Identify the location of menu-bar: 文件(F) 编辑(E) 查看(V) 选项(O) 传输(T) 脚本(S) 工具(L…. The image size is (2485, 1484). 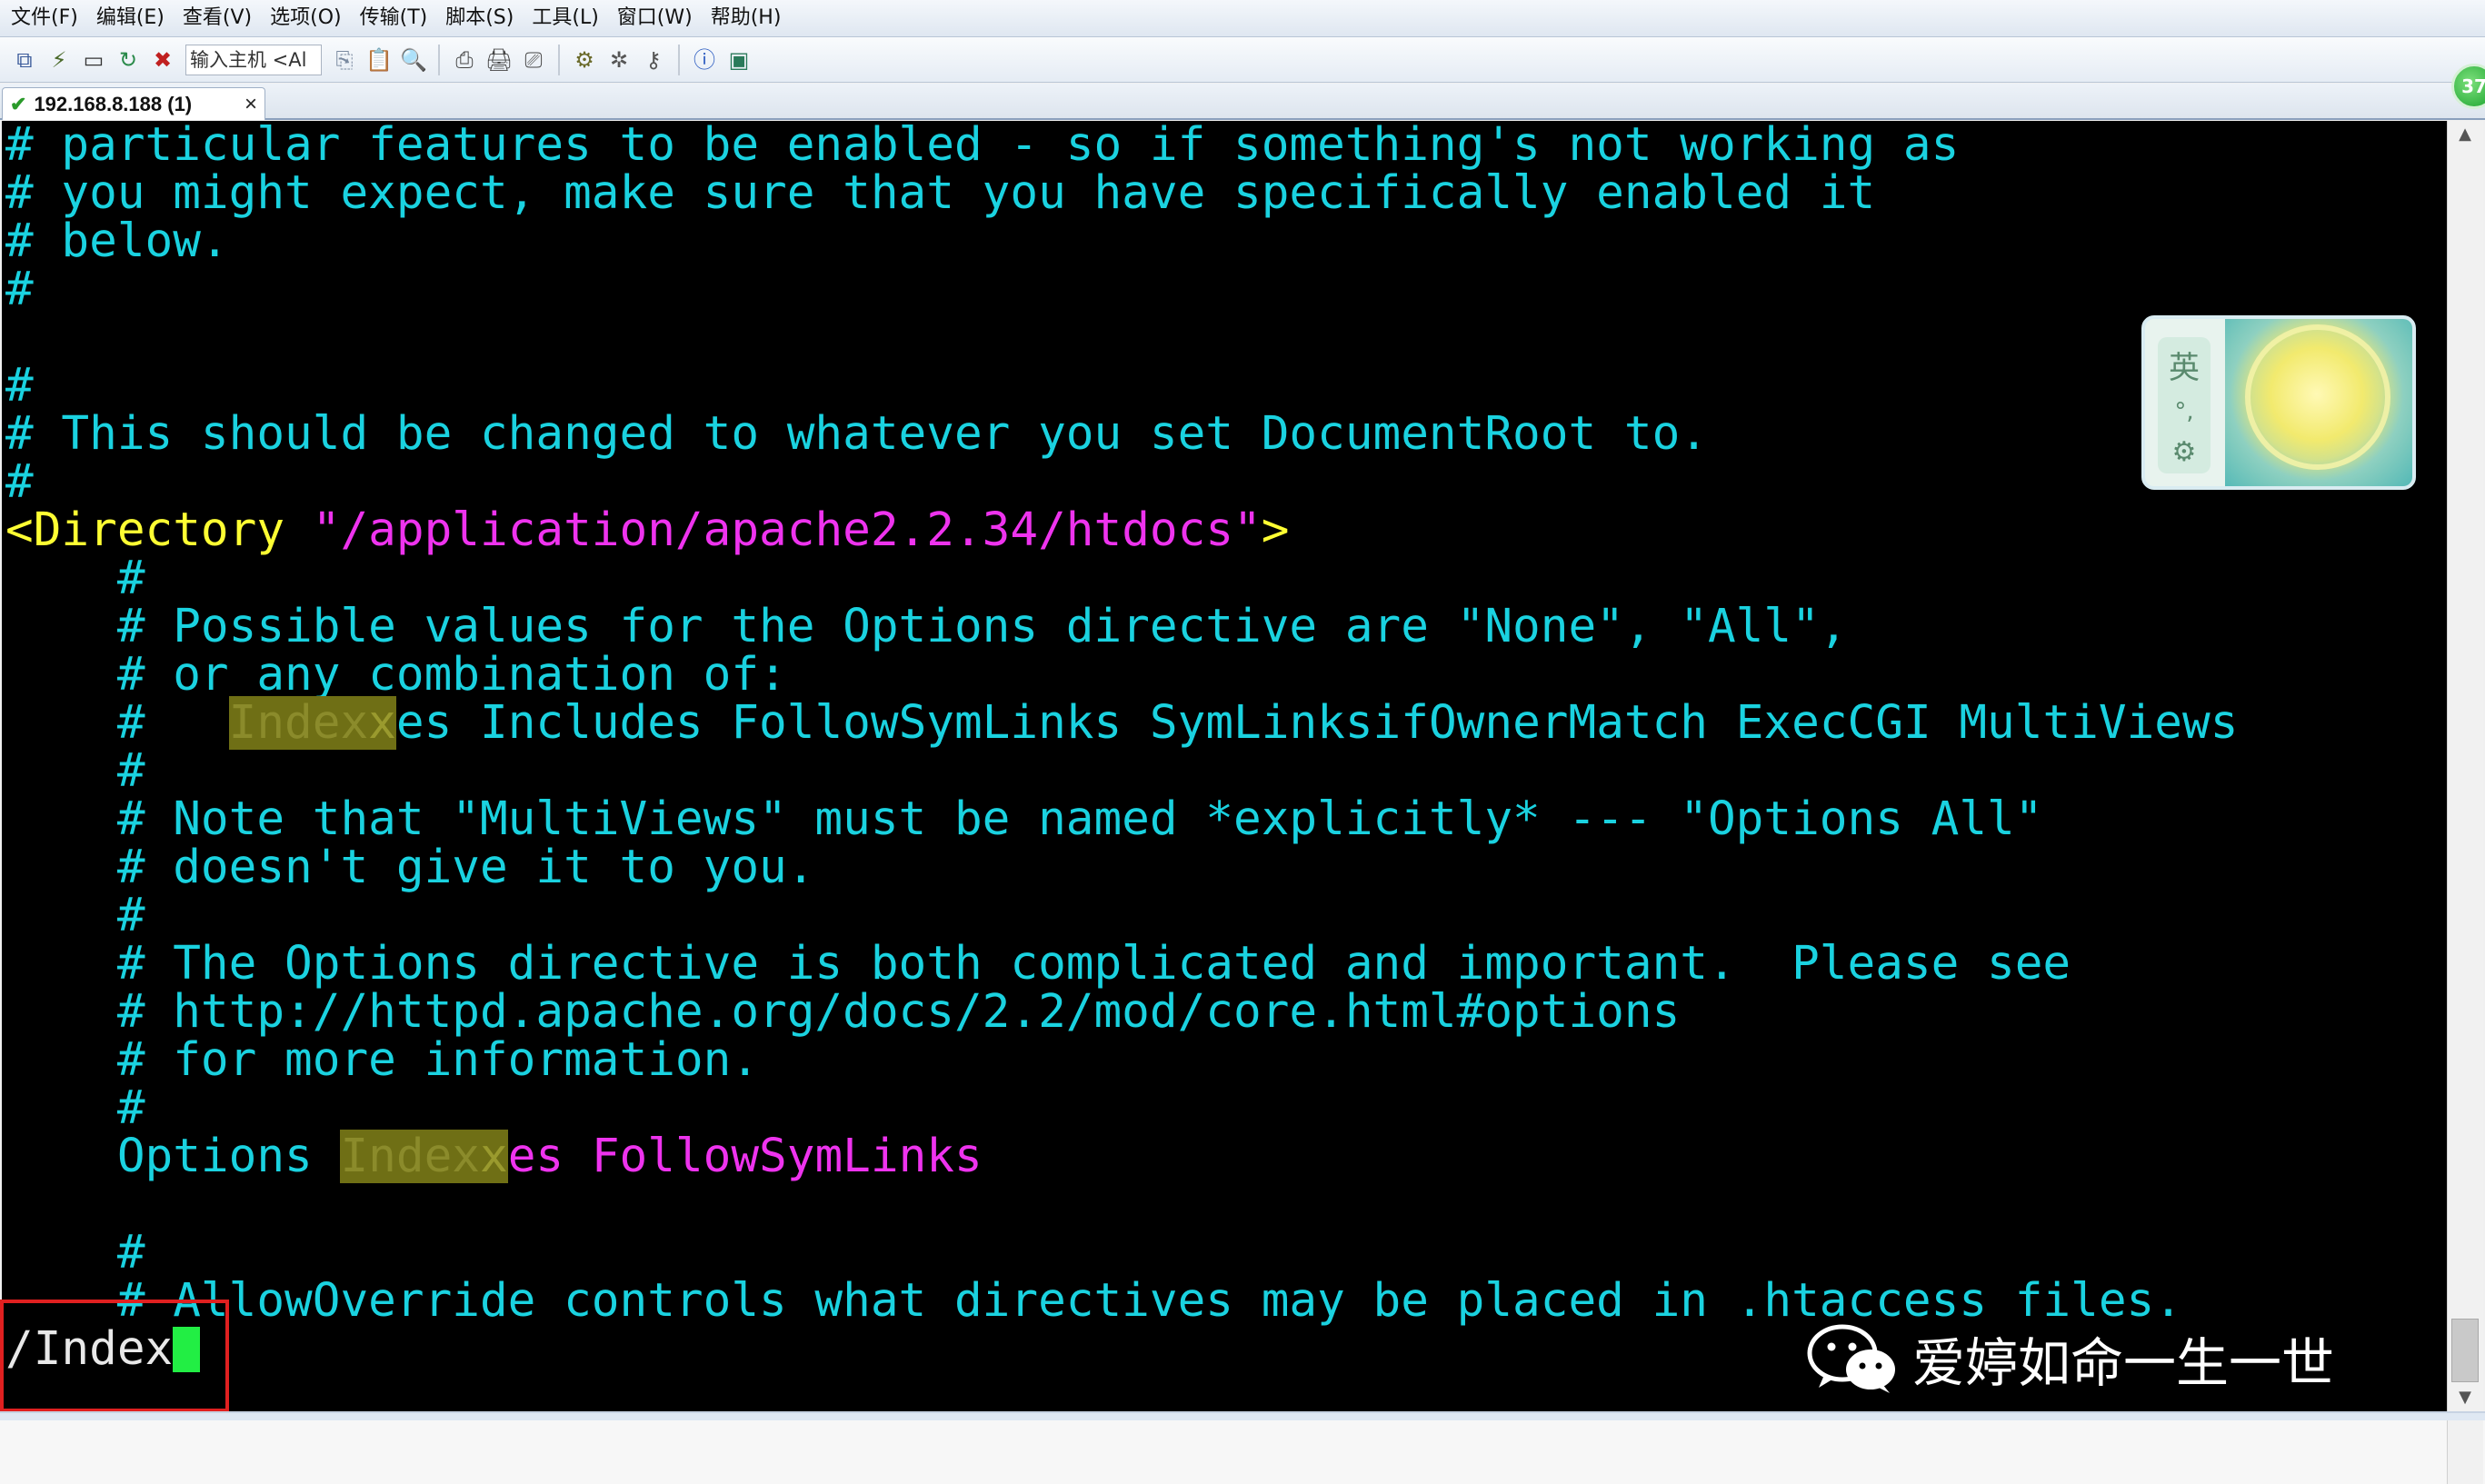
(1242, 18).